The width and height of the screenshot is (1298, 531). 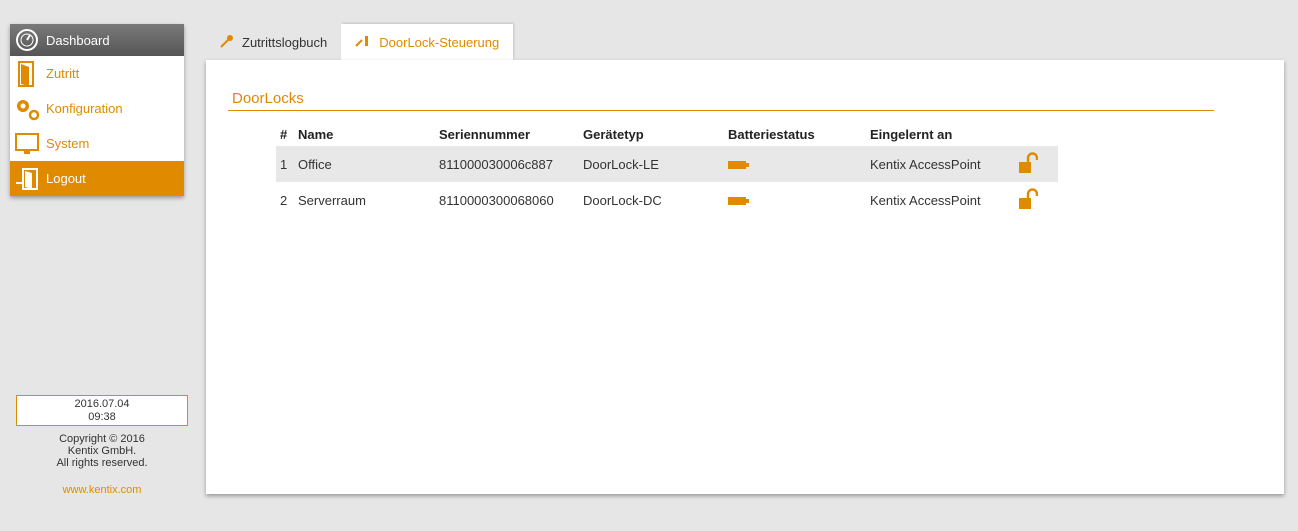 I want to click on section-title: DoorLocks, so click(x=268, y=98).